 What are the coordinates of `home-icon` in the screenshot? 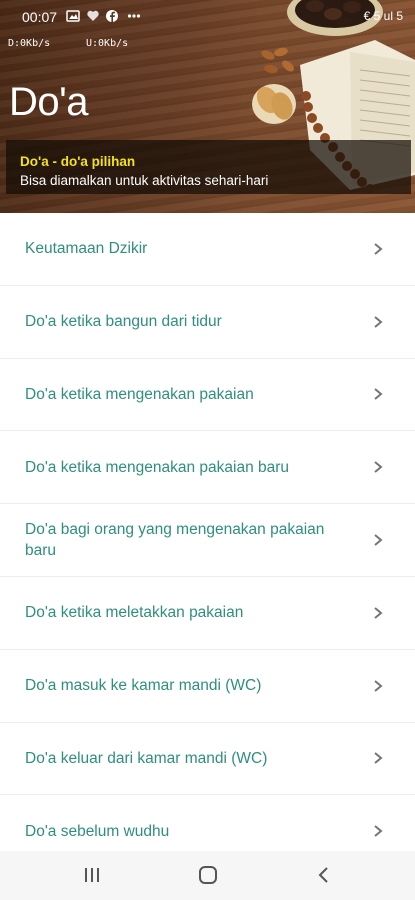 It's located at (208, 875).